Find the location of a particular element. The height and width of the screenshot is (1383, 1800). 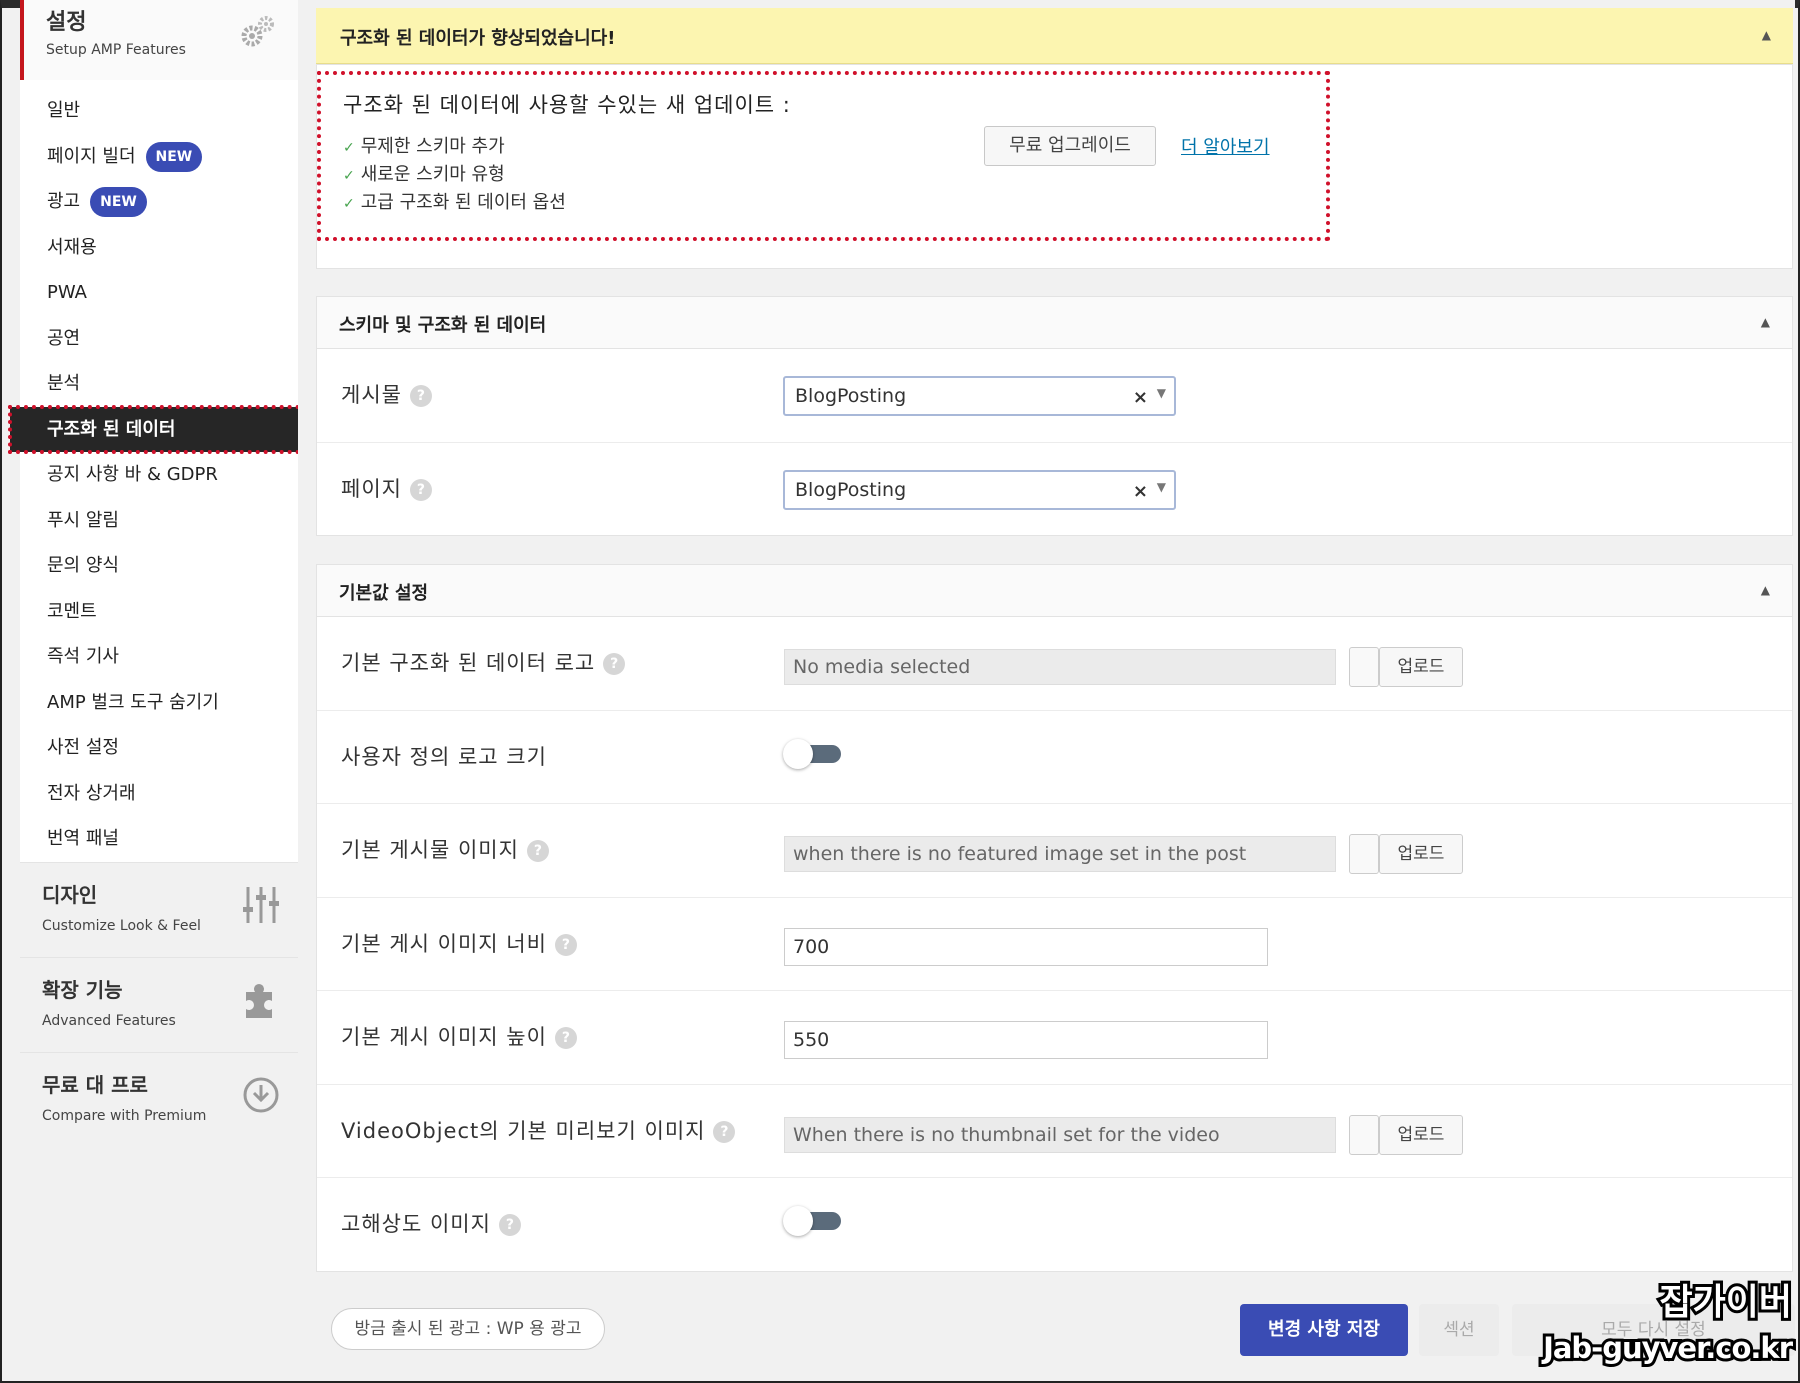

watermark-url: Jab-guyver.co.kr is located at coordinates (1668, 1348).